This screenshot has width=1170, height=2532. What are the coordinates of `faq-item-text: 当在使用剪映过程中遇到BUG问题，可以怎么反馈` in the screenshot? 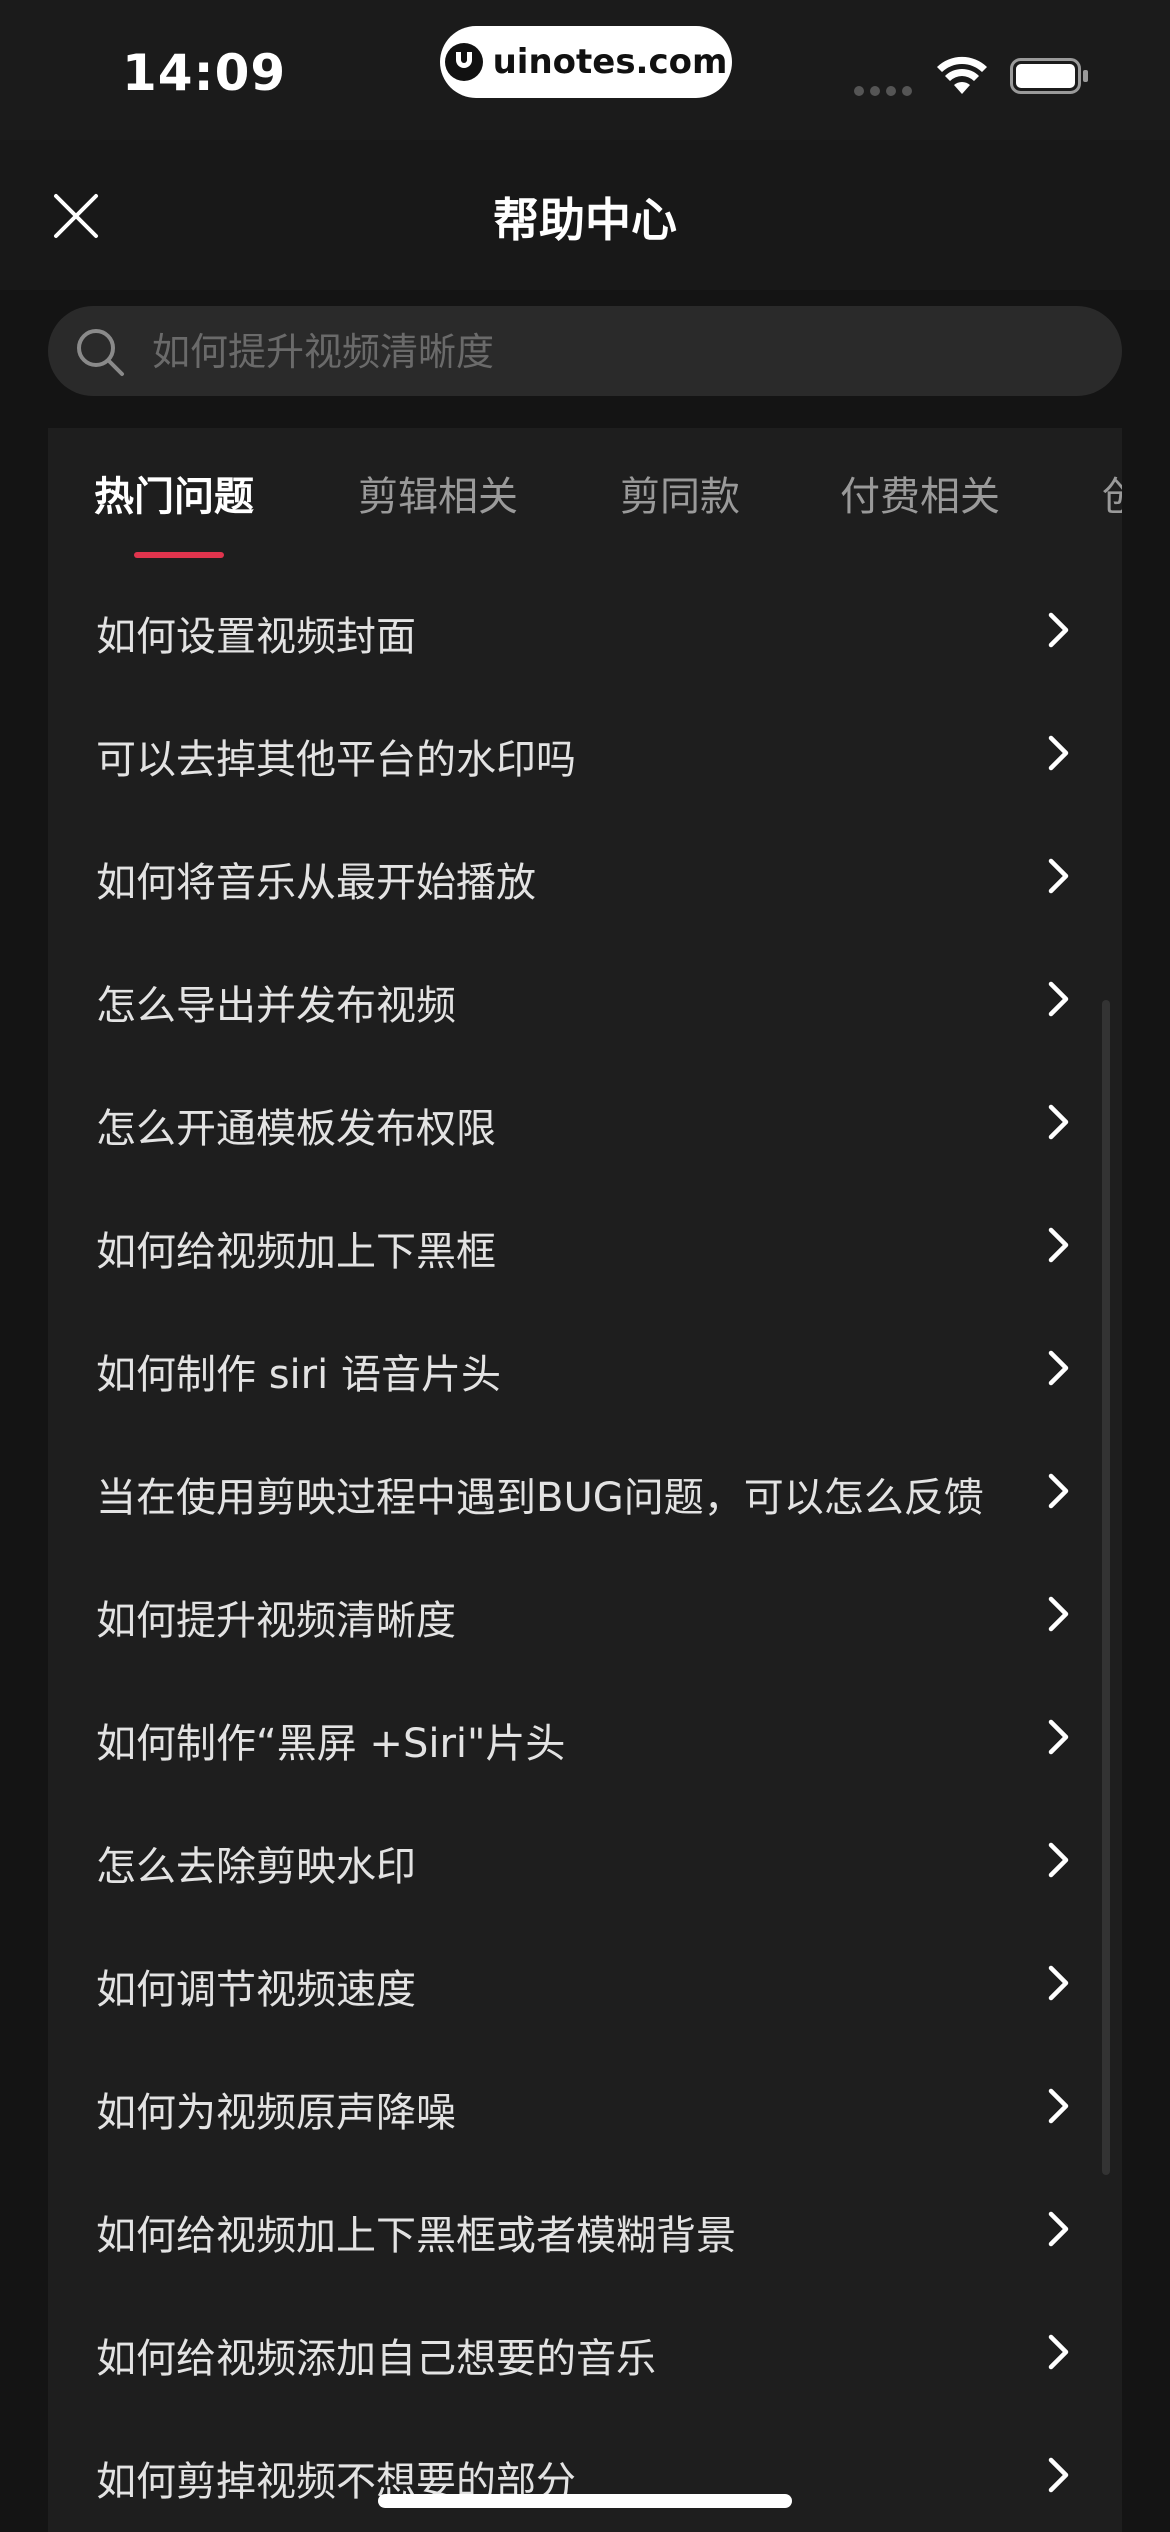 It's located at (540, 1498).